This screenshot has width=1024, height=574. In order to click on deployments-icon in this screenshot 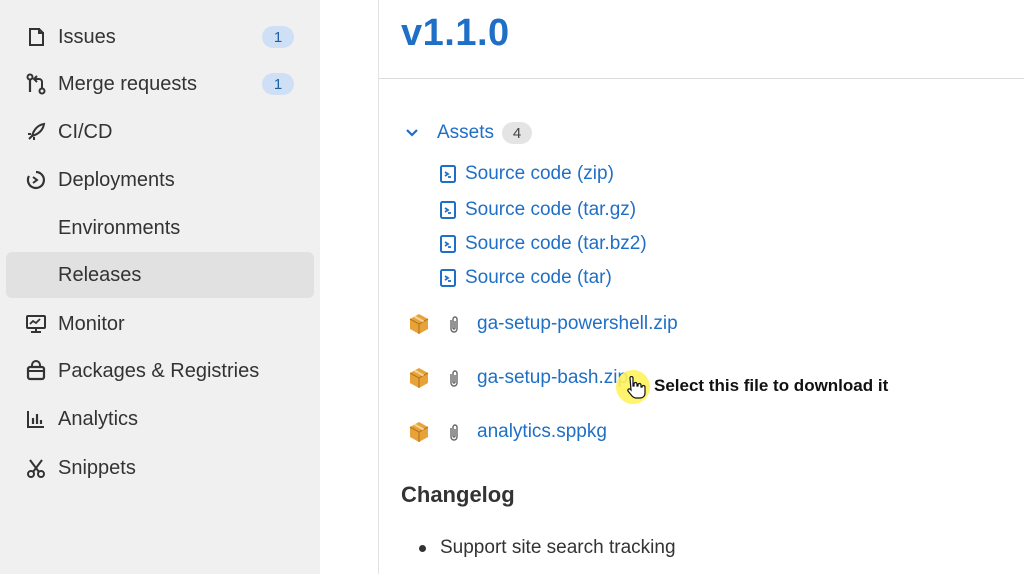, I will do `click(36, 180)`.